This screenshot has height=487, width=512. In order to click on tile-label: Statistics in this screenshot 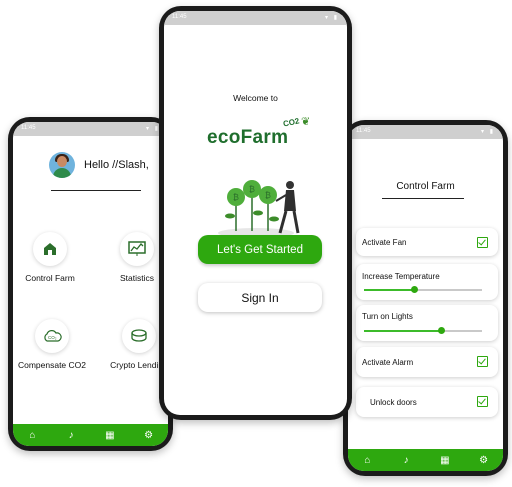, I will do `click(136, 278)`.